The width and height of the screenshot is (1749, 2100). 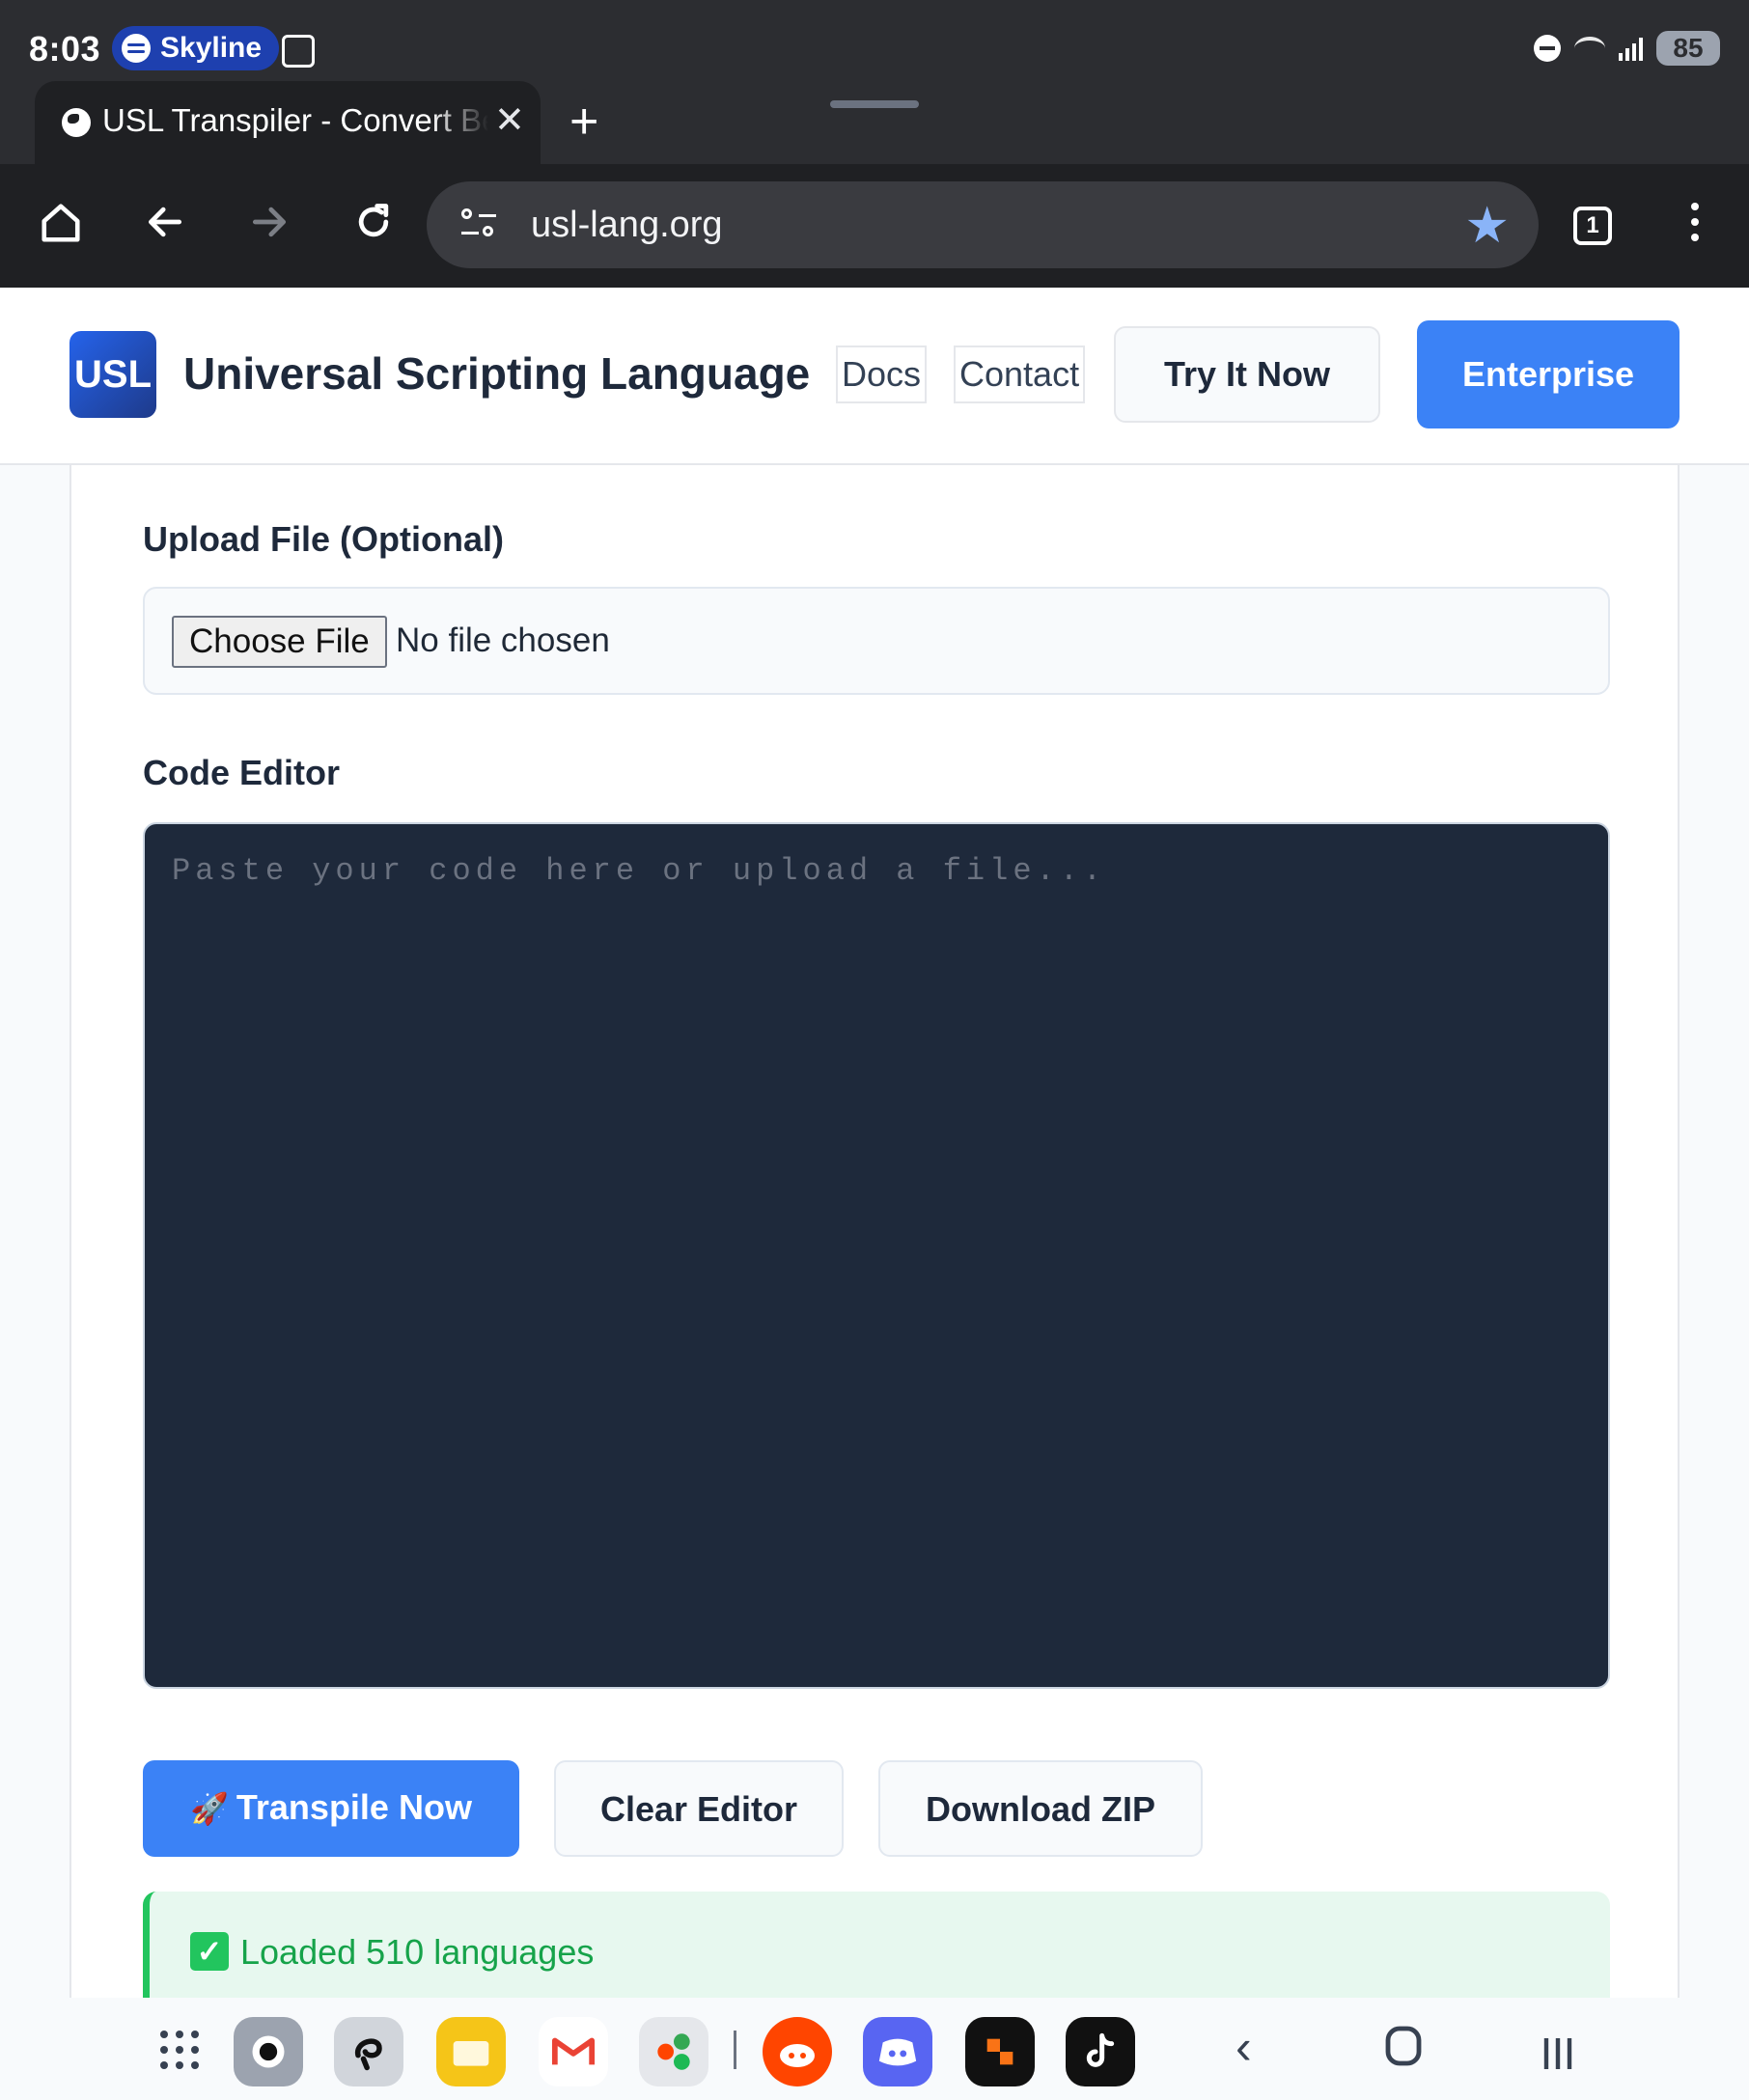 What do you see at coordinates (510, 120) in the screenshot?
I see `close-tab-icon: ✕` at bounding box center [510, 120].